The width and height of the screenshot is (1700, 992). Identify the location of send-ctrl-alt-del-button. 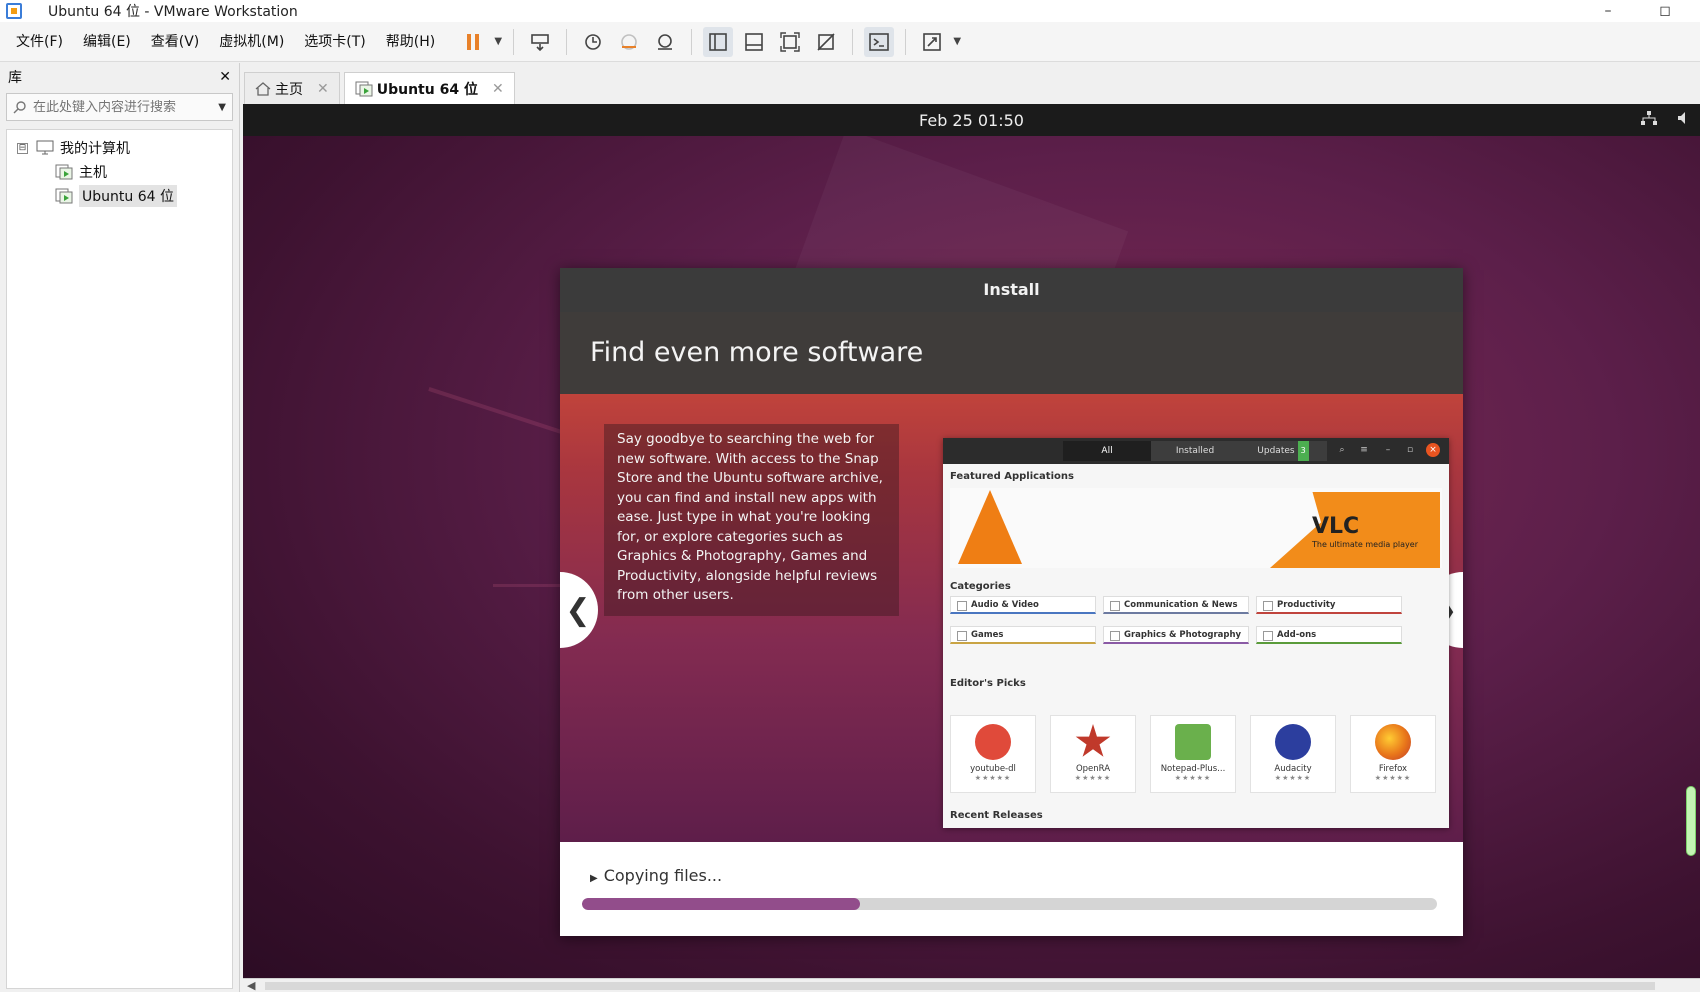
(540, 42).